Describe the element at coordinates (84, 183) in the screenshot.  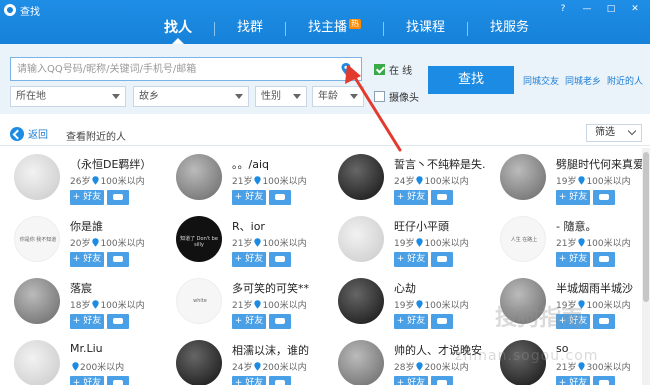
I see `person-card: （永恒DE羁绊） 26岁 100米以内 + 好友` at that location.